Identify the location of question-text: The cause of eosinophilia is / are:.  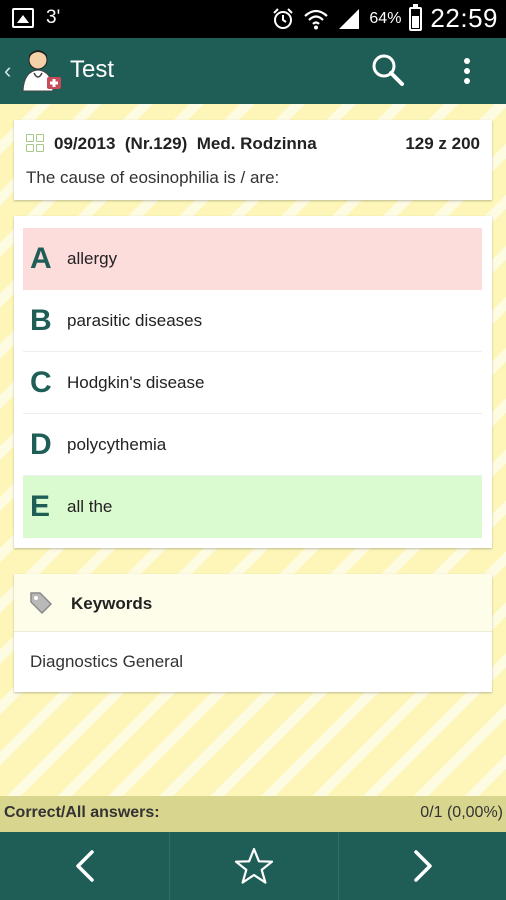
(153, 177).